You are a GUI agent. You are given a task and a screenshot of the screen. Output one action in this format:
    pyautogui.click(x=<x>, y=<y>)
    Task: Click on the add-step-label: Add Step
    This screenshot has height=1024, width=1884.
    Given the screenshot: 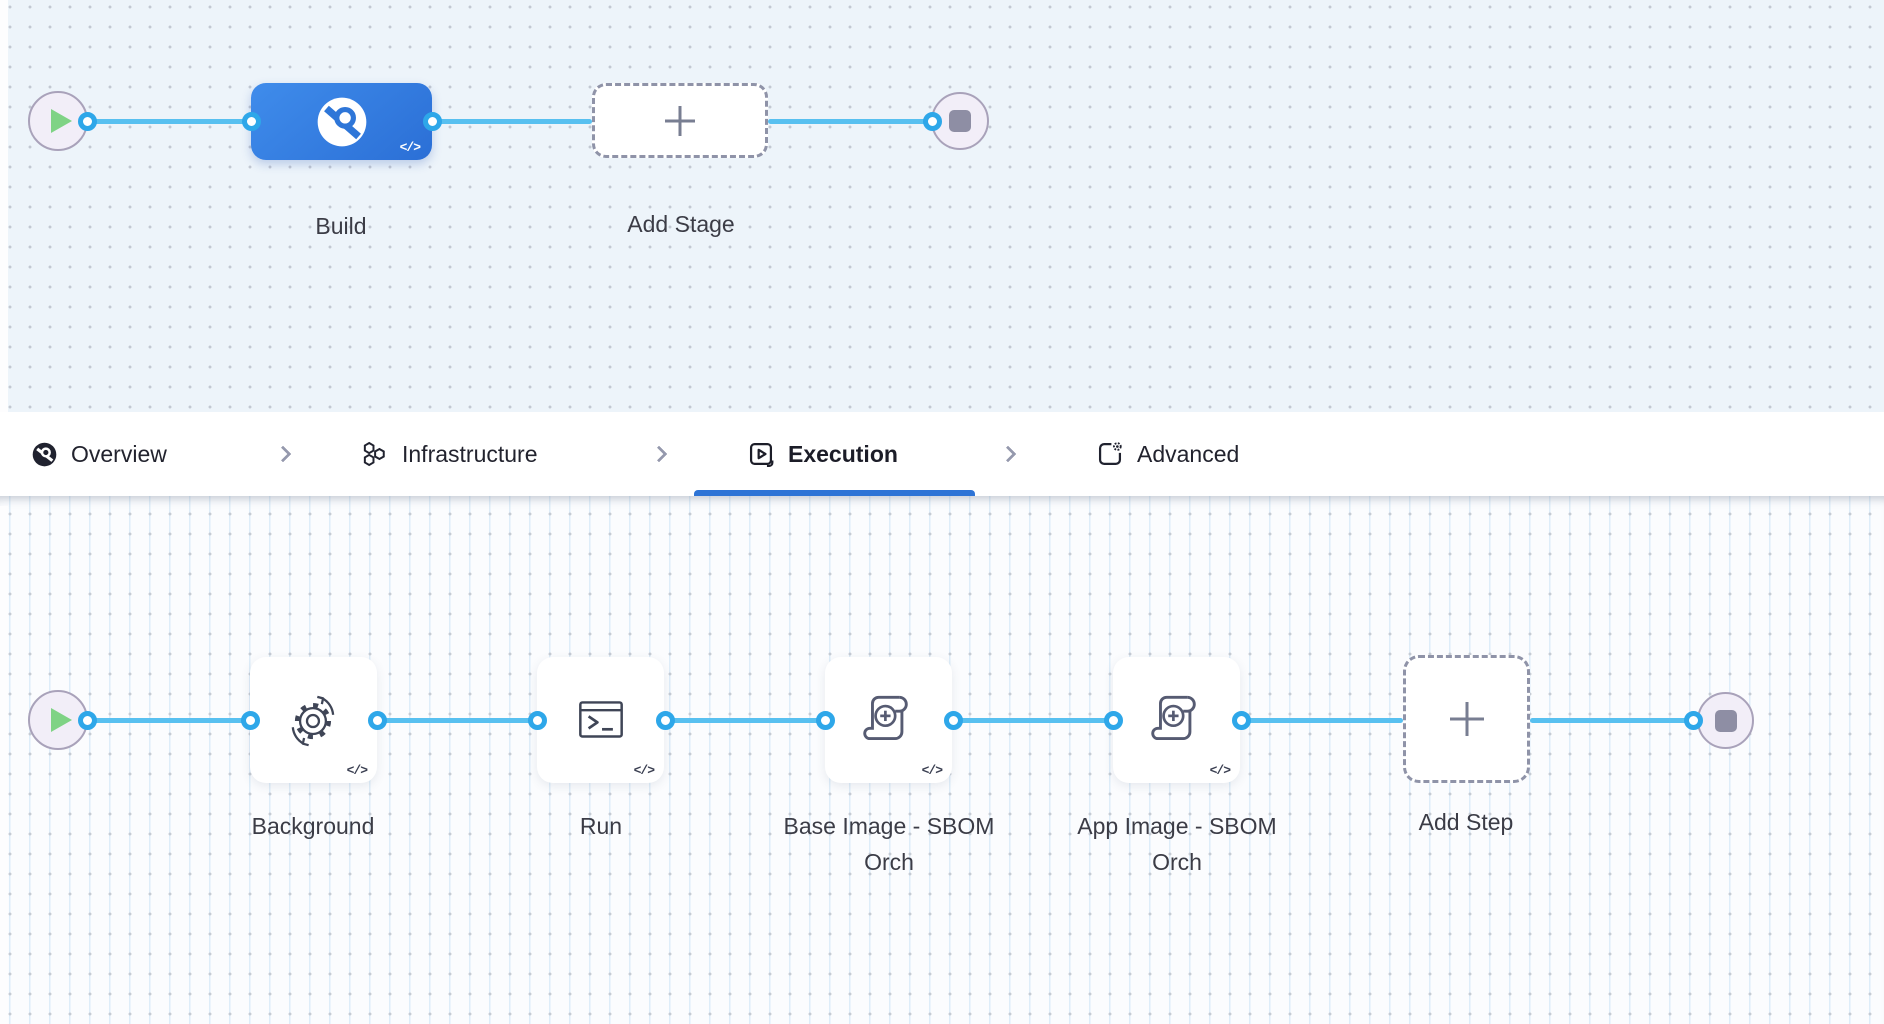 What is the action you would take?
    pyautogui.click(x=1466, y=822)
    